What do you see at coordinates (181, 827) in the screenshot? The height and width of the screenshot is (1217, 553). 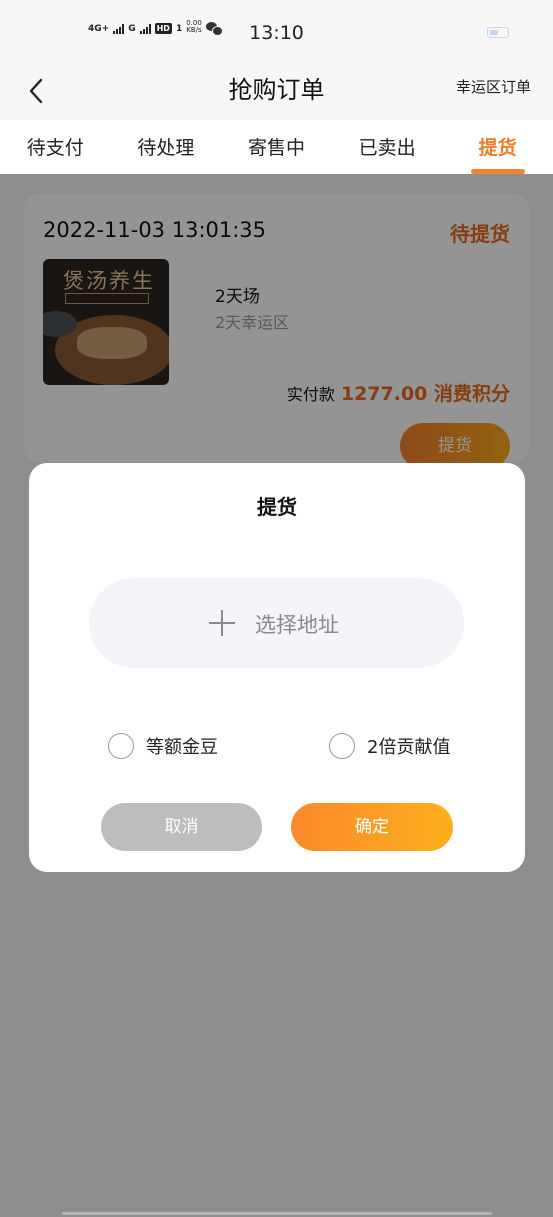 I see `cancel-button: 取消` at bounding box center [181, 827].